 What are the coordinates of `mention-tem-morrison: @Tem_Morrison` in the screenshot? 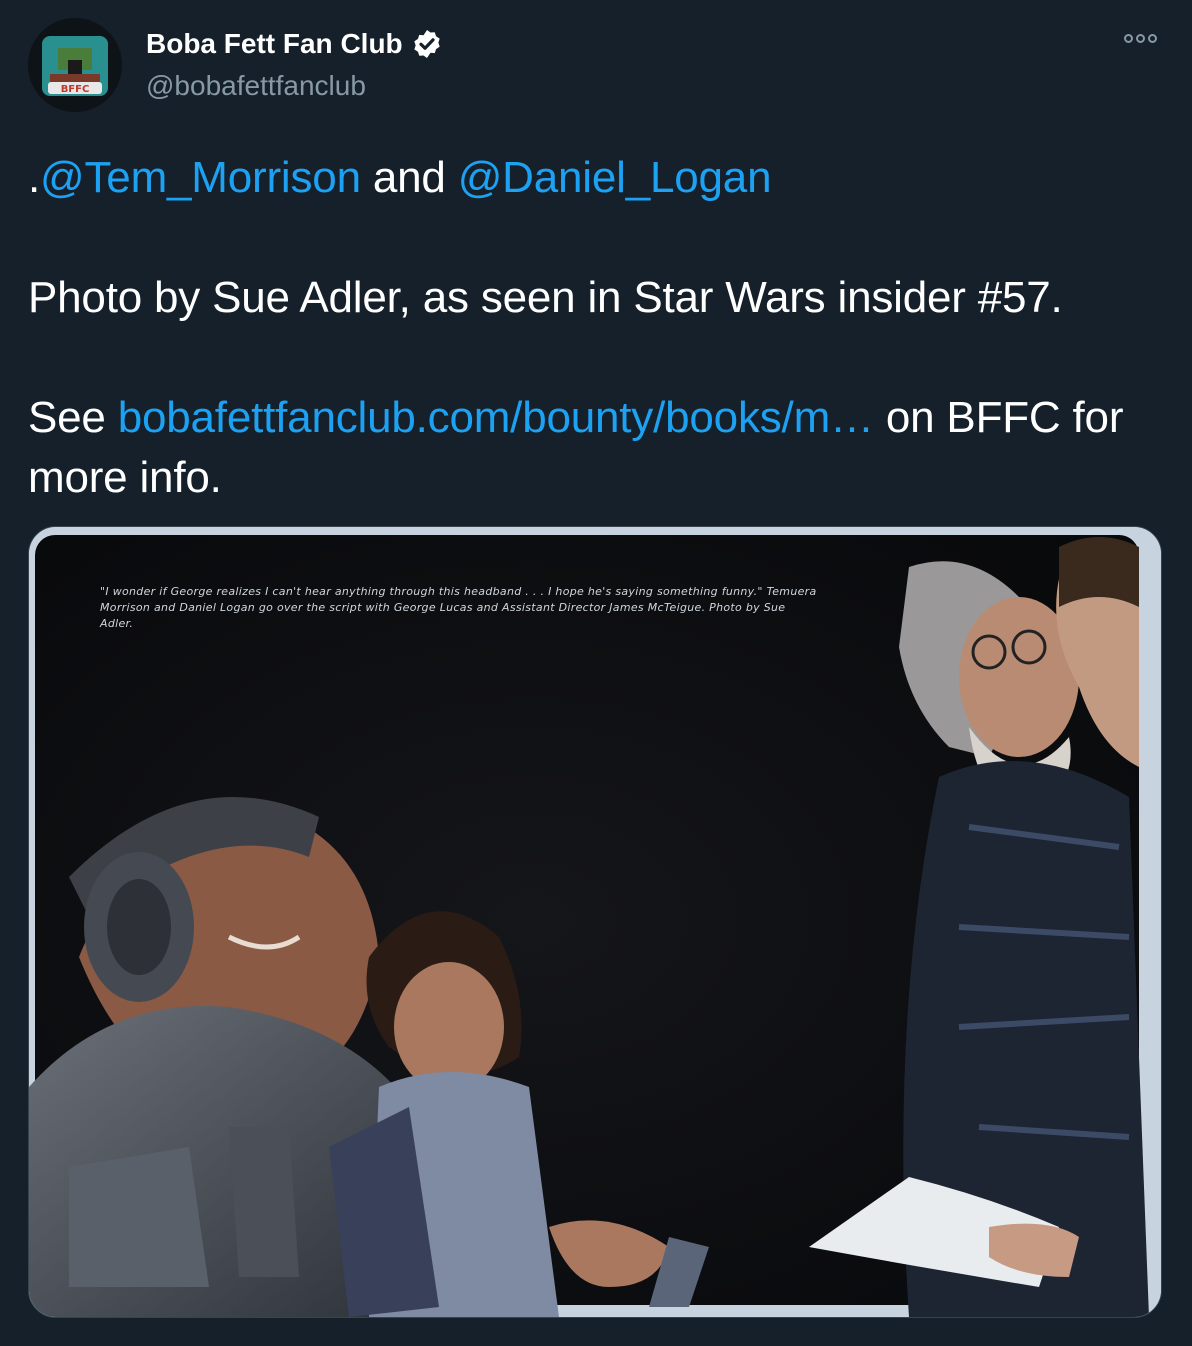 It's located at (200, 177).